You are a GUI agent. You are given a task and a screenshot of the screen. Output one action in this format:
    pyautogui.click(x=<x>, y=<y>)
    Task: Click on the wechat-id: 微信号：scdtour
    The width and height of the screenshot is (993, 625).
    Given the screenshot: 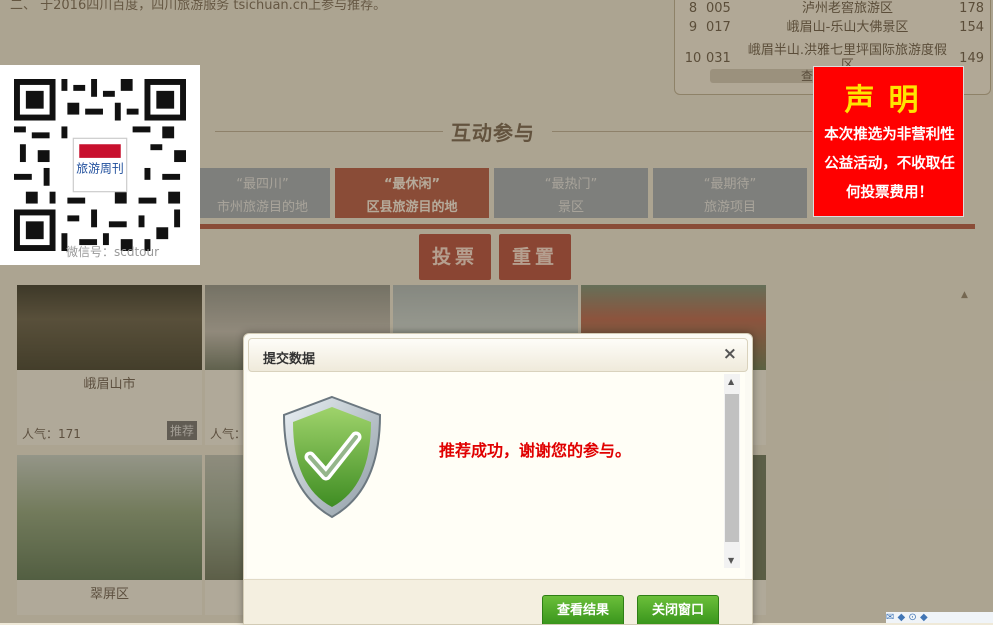 What is the action you would take?
    pyautogui.click(x=113, y=252)
    